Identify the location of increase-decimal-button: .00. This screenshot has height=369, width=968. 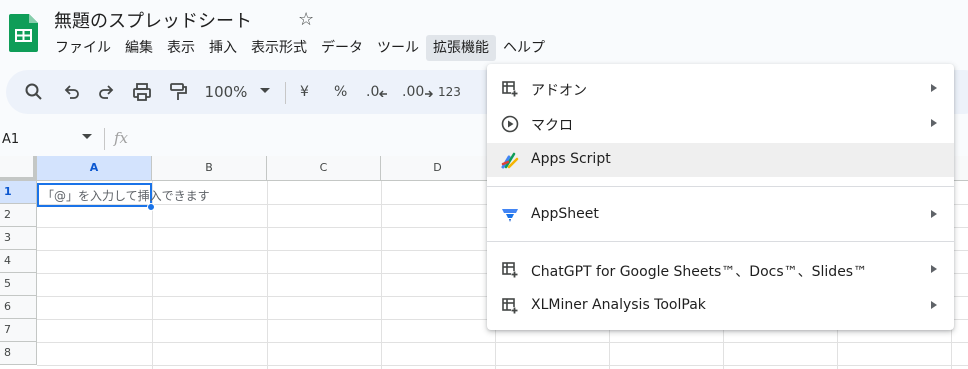
(418, 92).